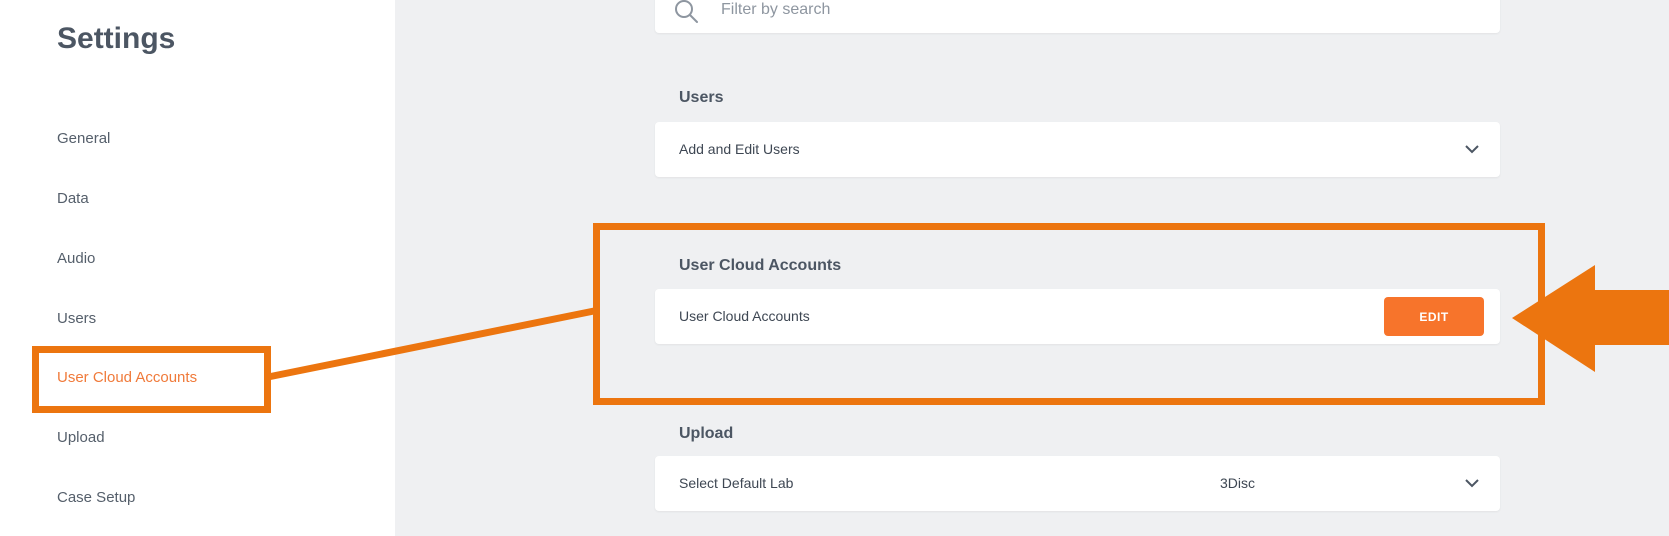  Describe the element at coordinates (744, 316) in the screenshot. I see `row-label-user-cloud-accounts: User Cloud Accounts` at that location.